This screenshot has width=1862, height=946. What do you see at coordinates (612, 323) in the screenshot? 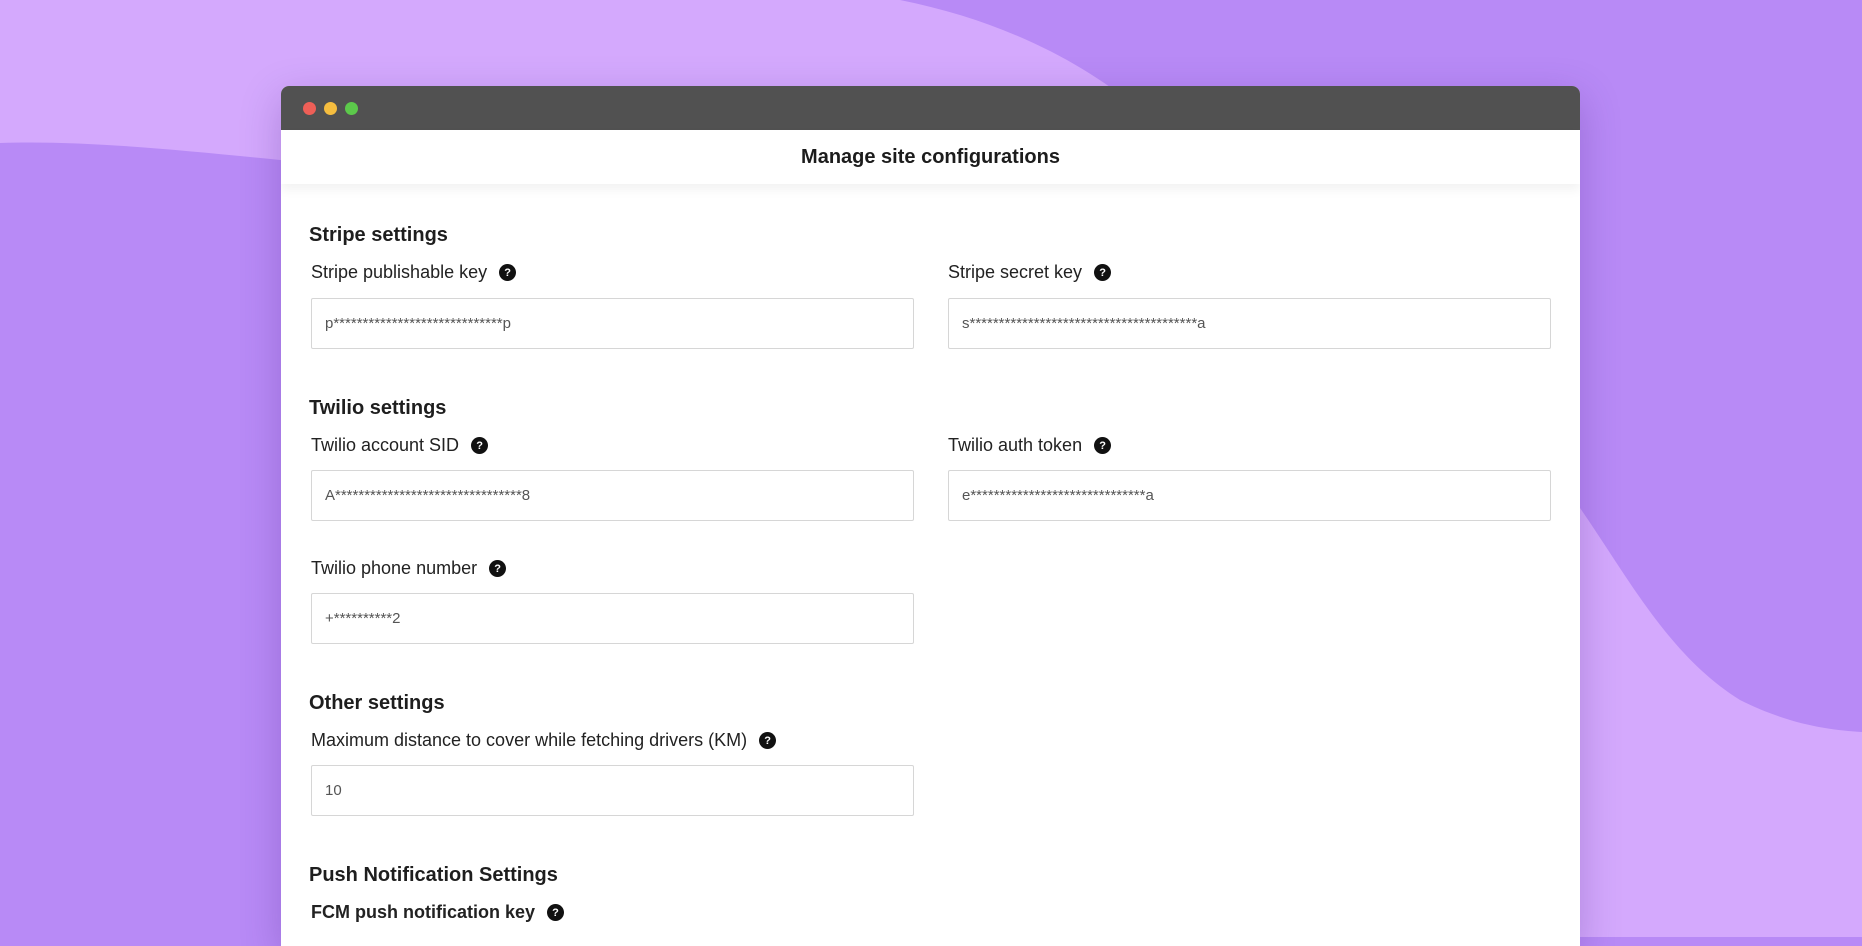
I see `stripe-publishable-key-input` at bounding box center [612, 323].